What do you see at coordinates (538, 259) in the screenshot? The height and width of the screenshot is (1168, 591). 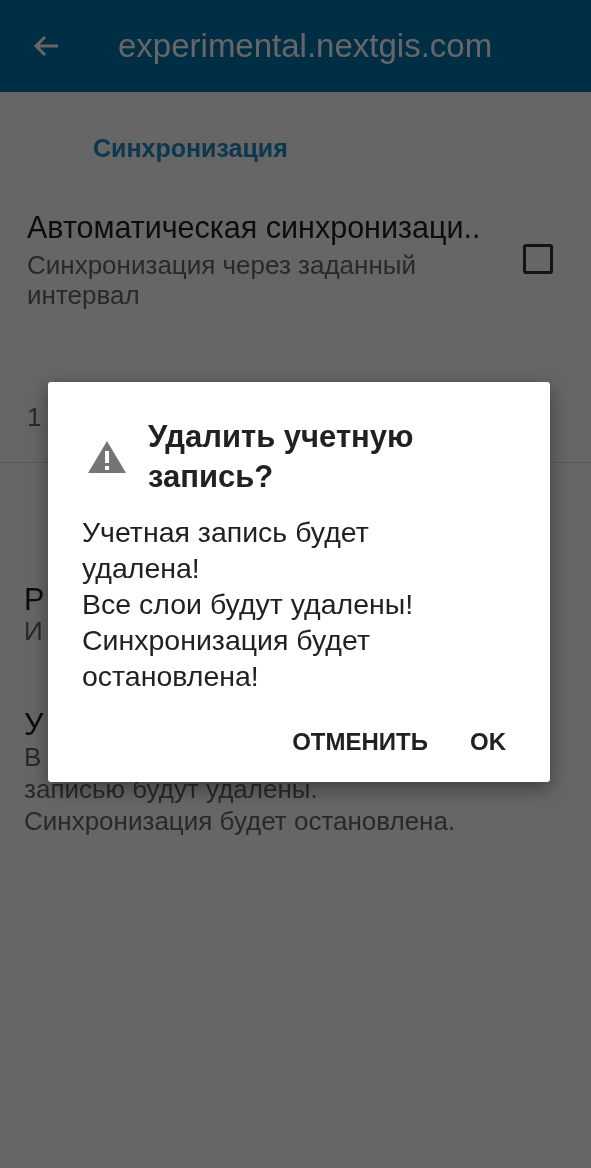 I see `checkbox` at bounding box center [538, 259].